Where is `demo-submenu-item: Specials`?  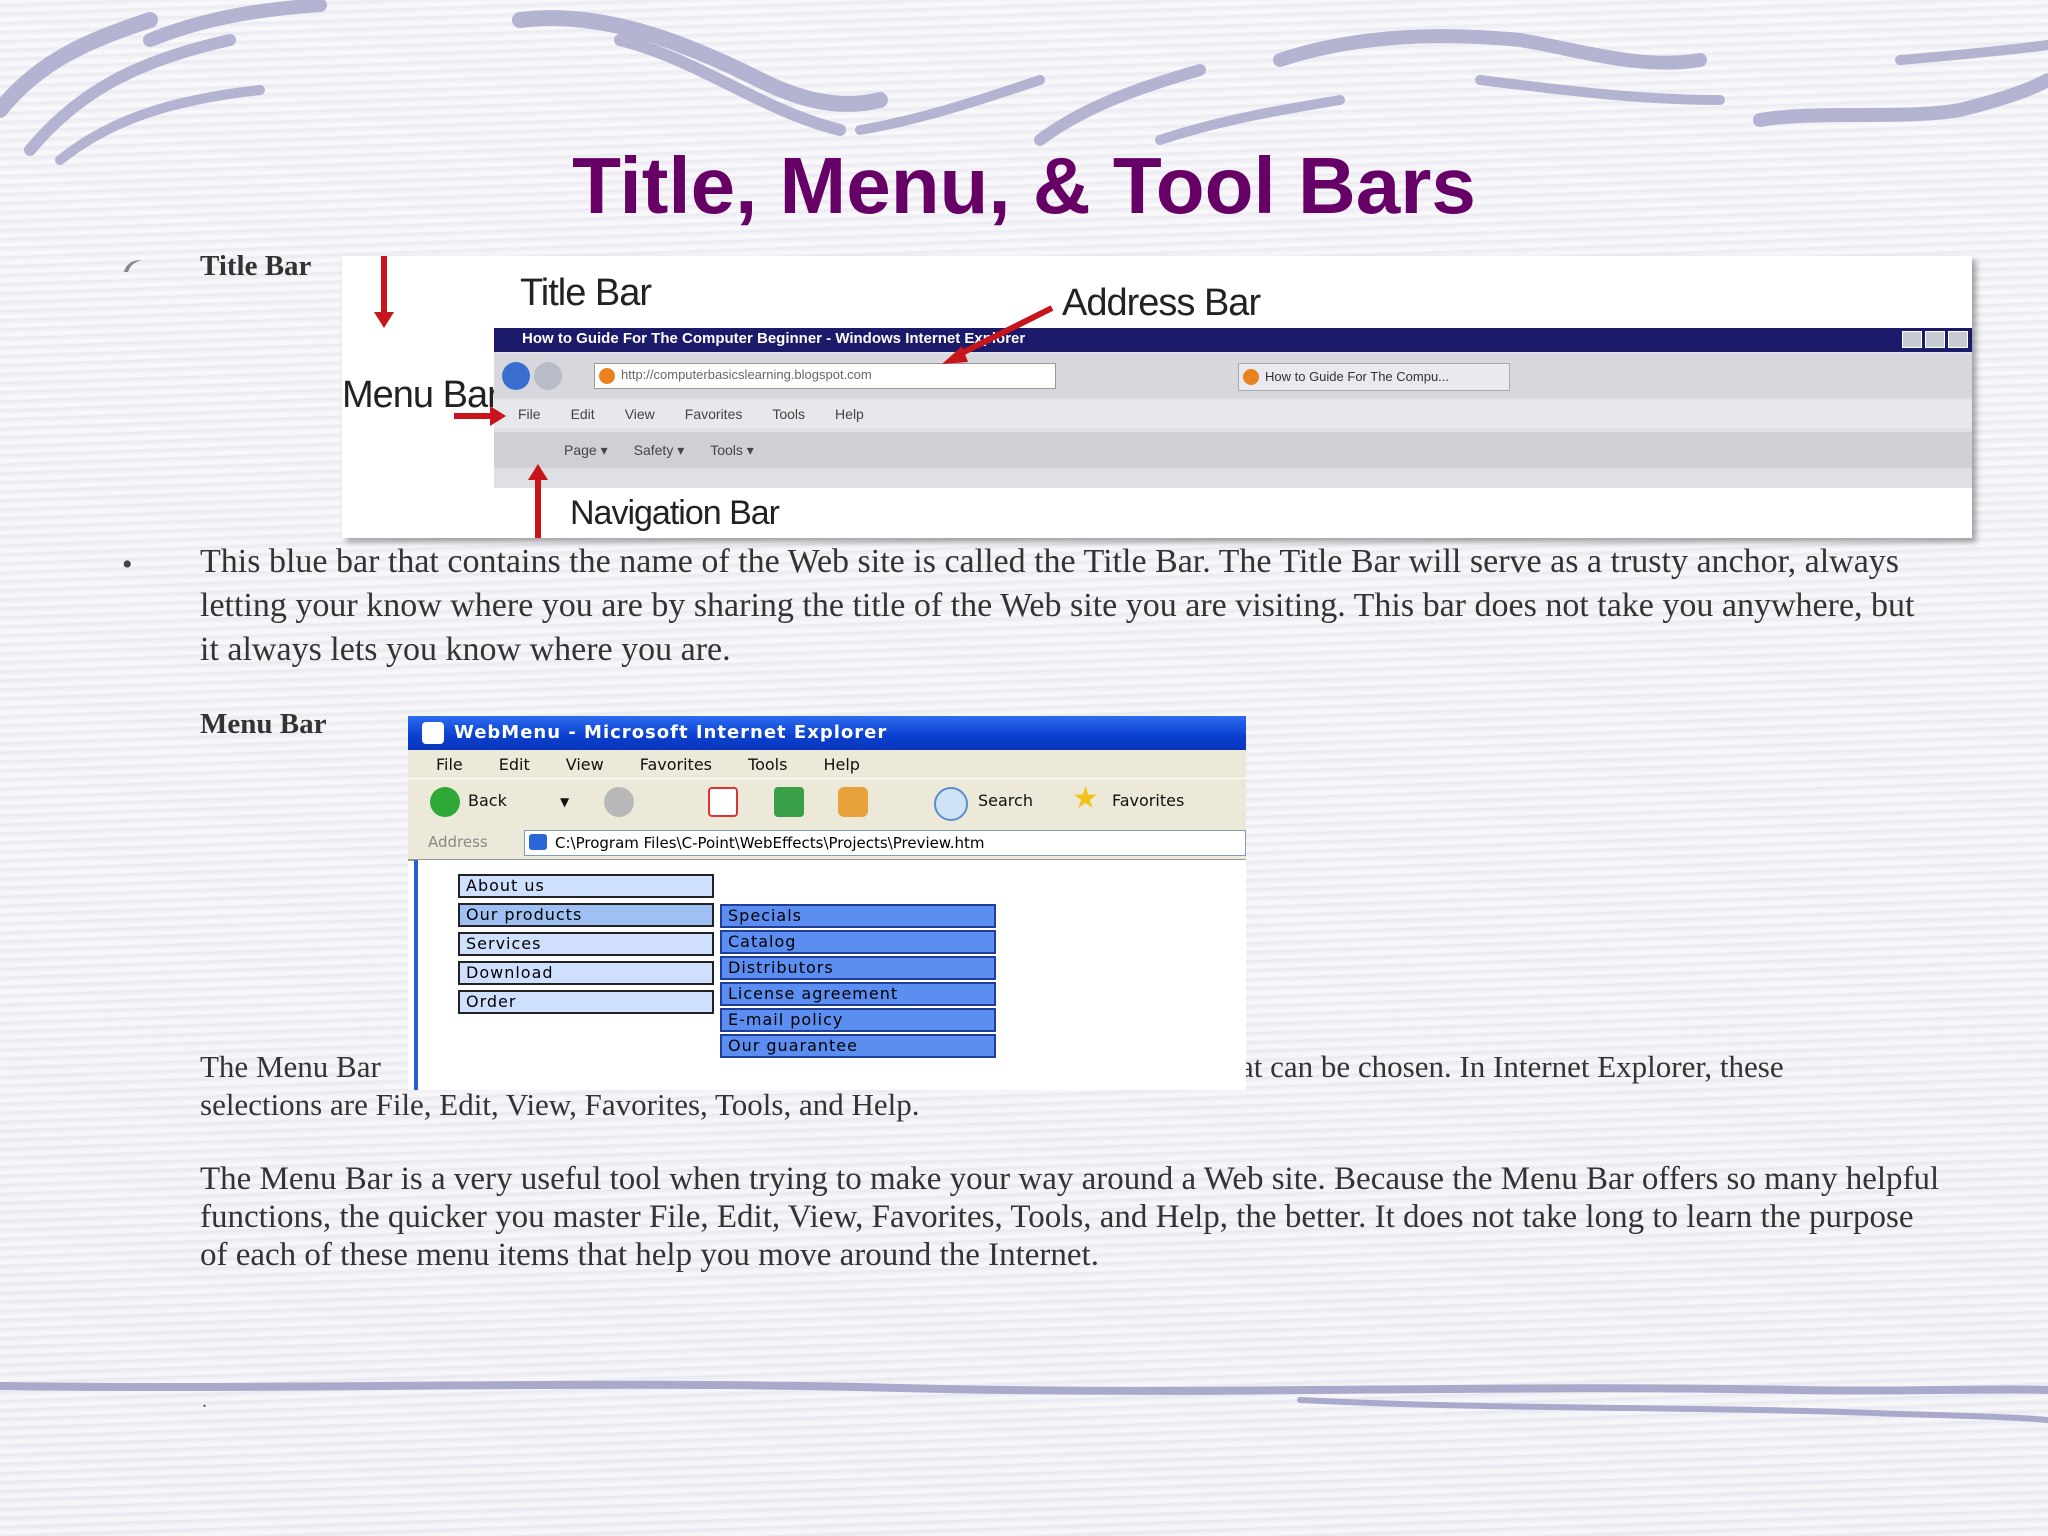
demo-submenu-item: Specials is located at coordinates (858, 916).